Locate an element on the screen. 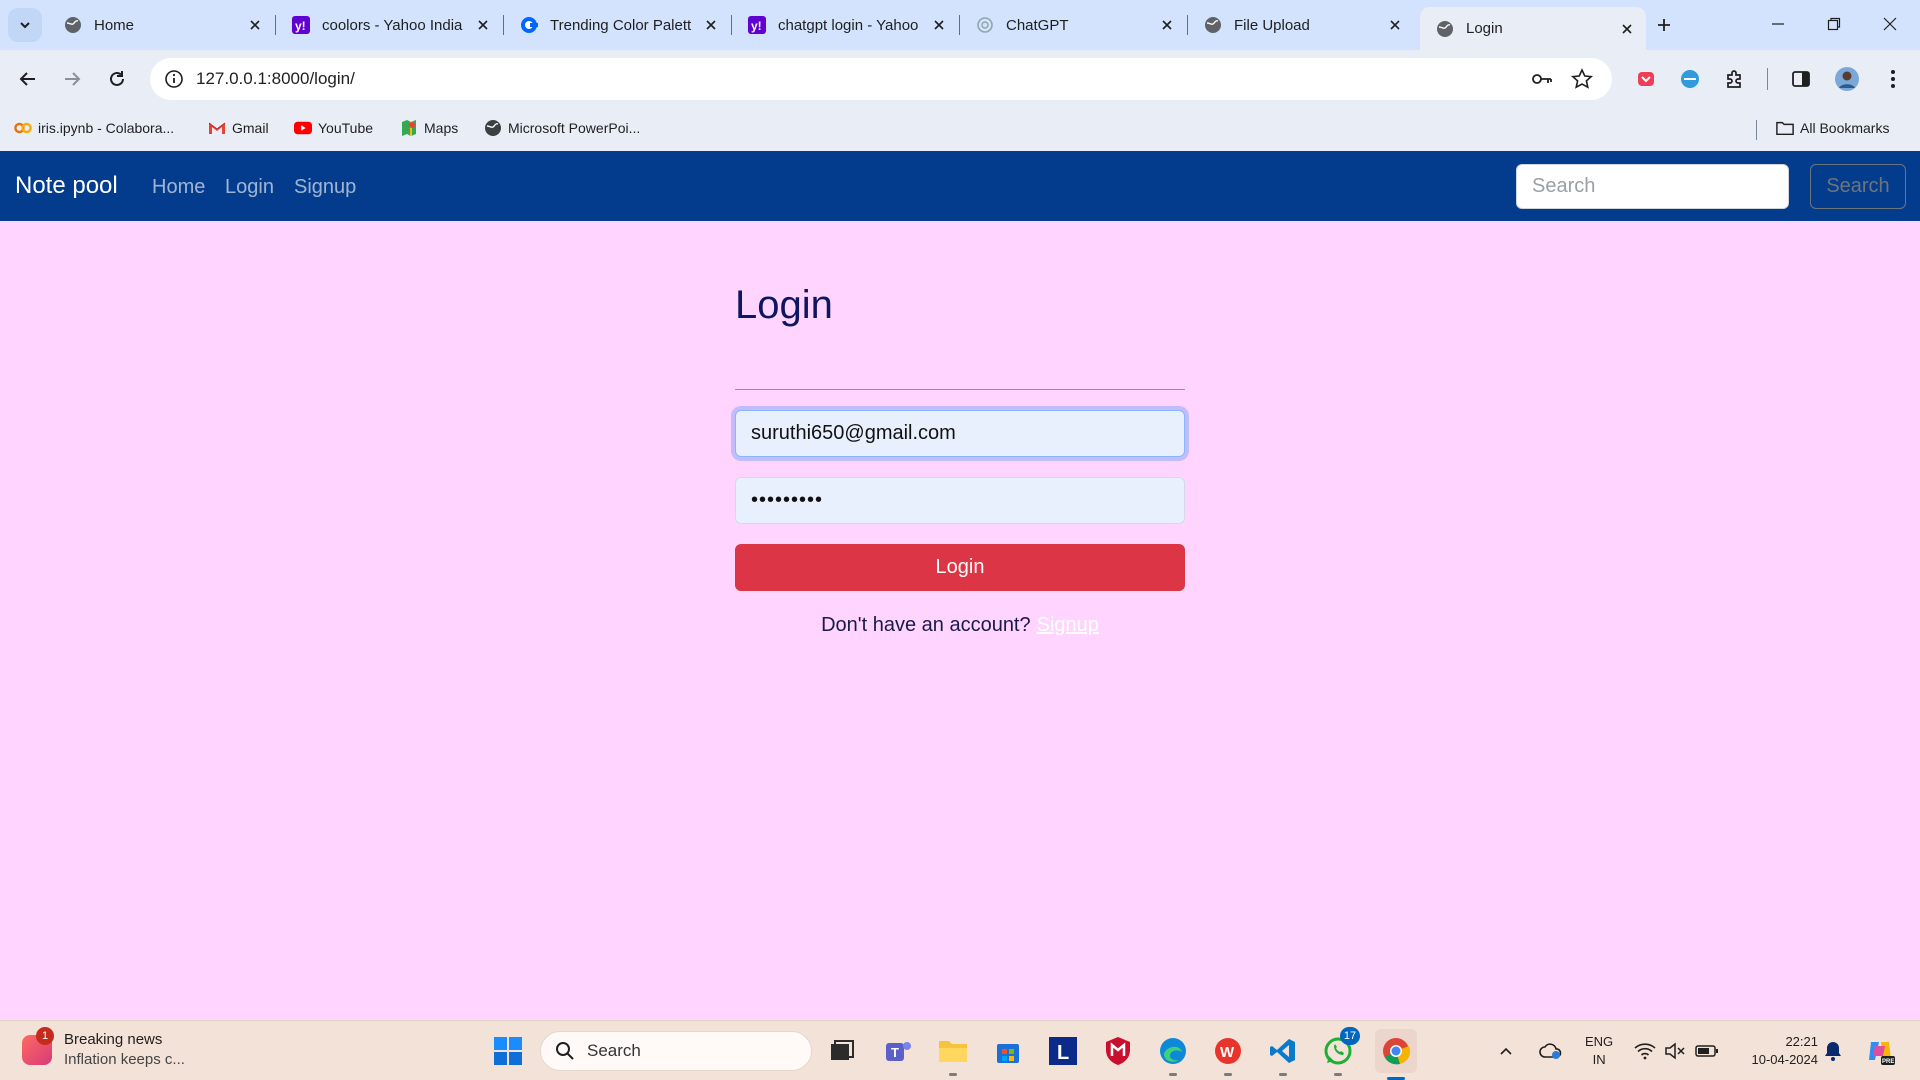  clock-time: 22:21 is located at coordinates (1801, 1041).